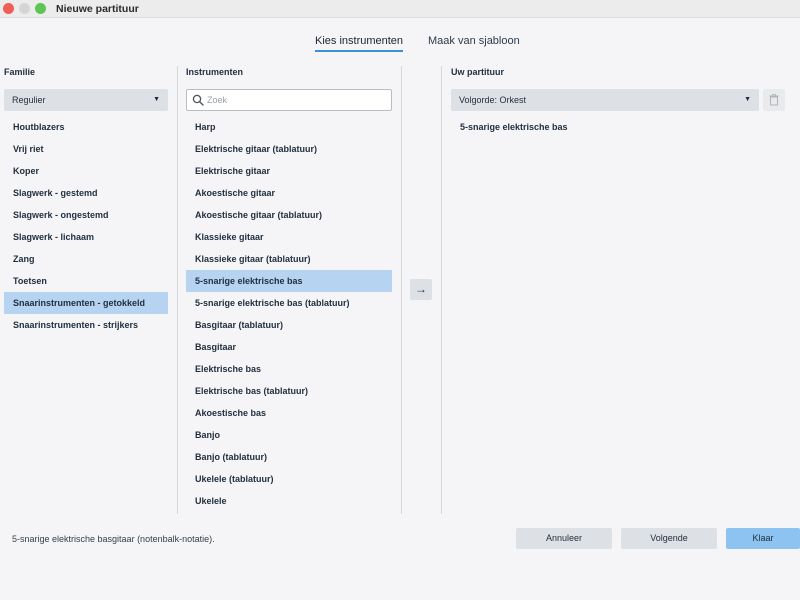 This screenshot has width=800, height=600. Describe the element at coordinates (86, 193) in the screenshot. I see `family-list-item: Slagwerk - gestemd` at that location.